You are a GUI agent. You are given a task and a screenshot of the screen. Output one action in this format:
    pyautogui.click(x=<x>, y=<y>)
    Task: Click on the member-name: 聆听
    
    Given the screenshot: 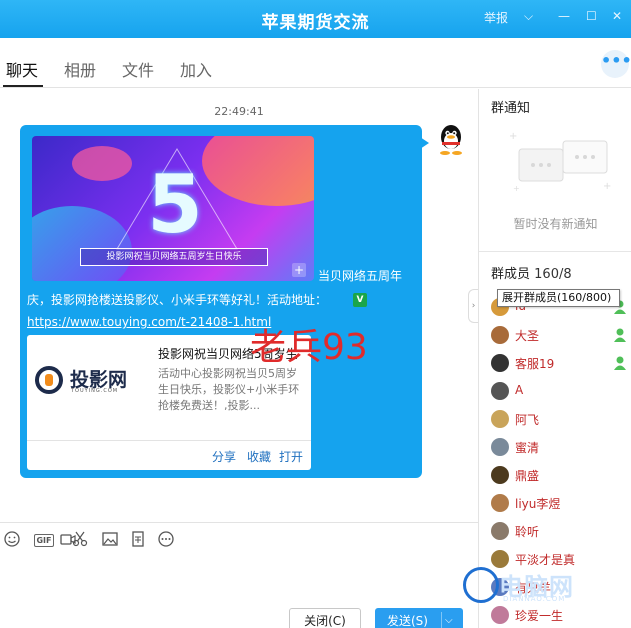 What is the action you would take?
    pyautogui.click(x=527, y=532)
    